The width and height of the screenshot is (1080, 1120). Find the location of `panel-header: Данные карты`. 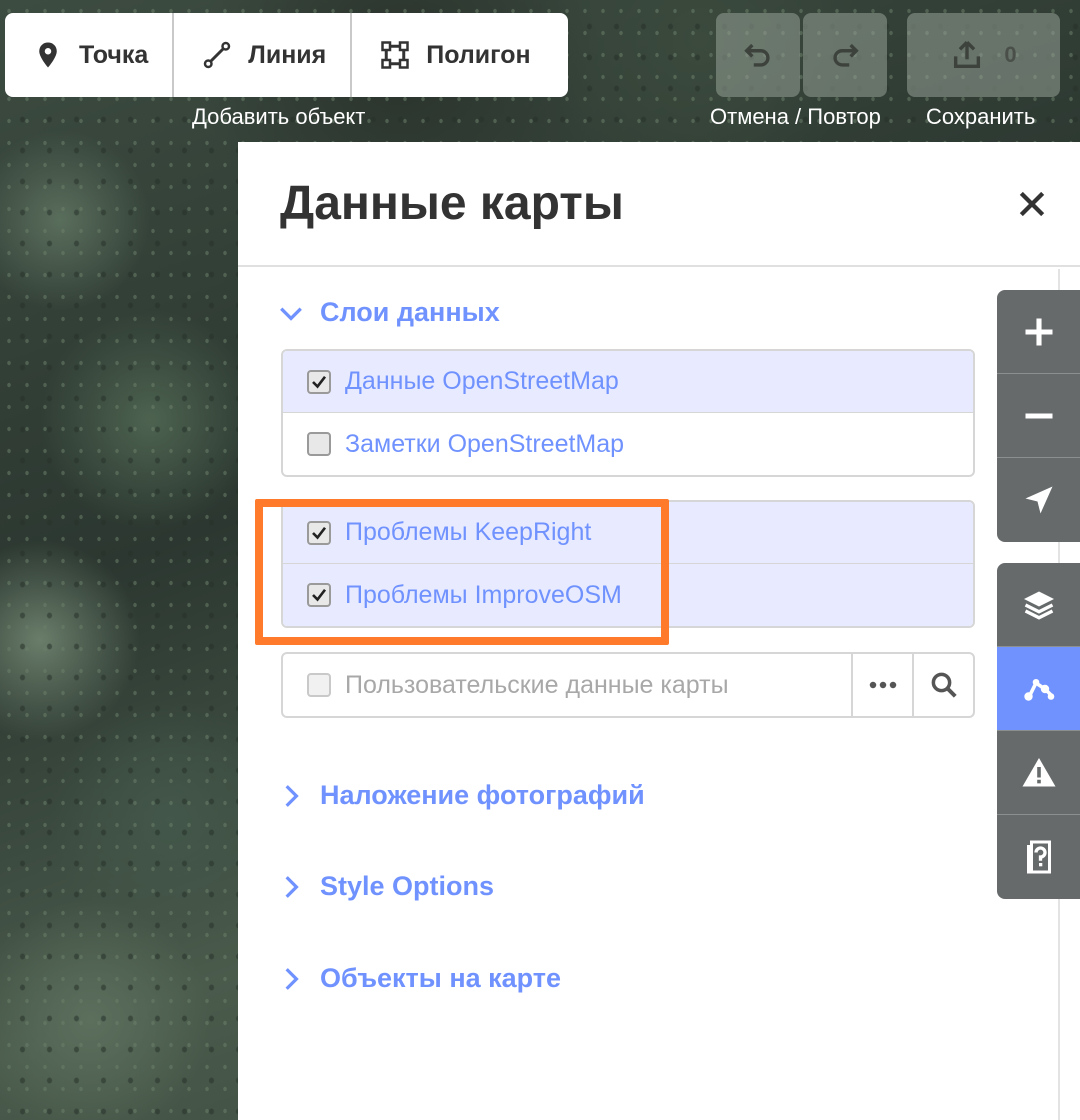

panel-header: Данные карты is located at coordinates (659, 204).